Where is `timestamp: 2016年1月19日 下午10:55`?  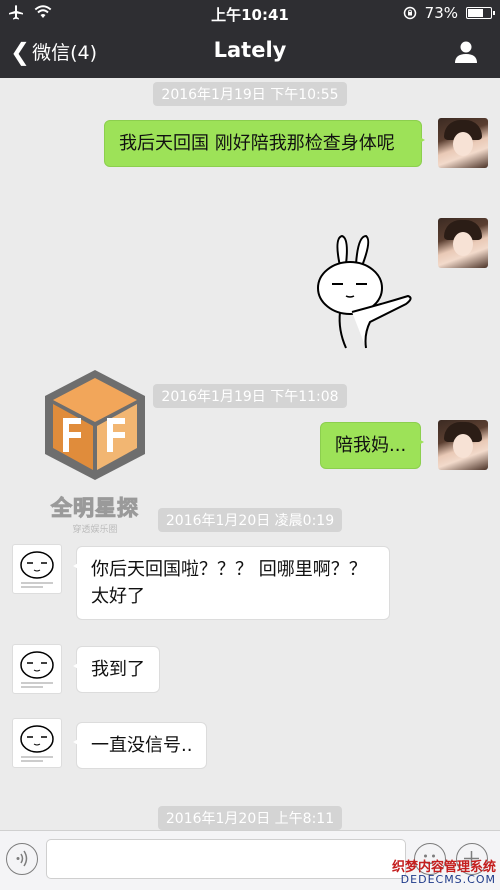 timestamp: 2016年1月19日 下午10:55 is located at coordinates (250, 94).